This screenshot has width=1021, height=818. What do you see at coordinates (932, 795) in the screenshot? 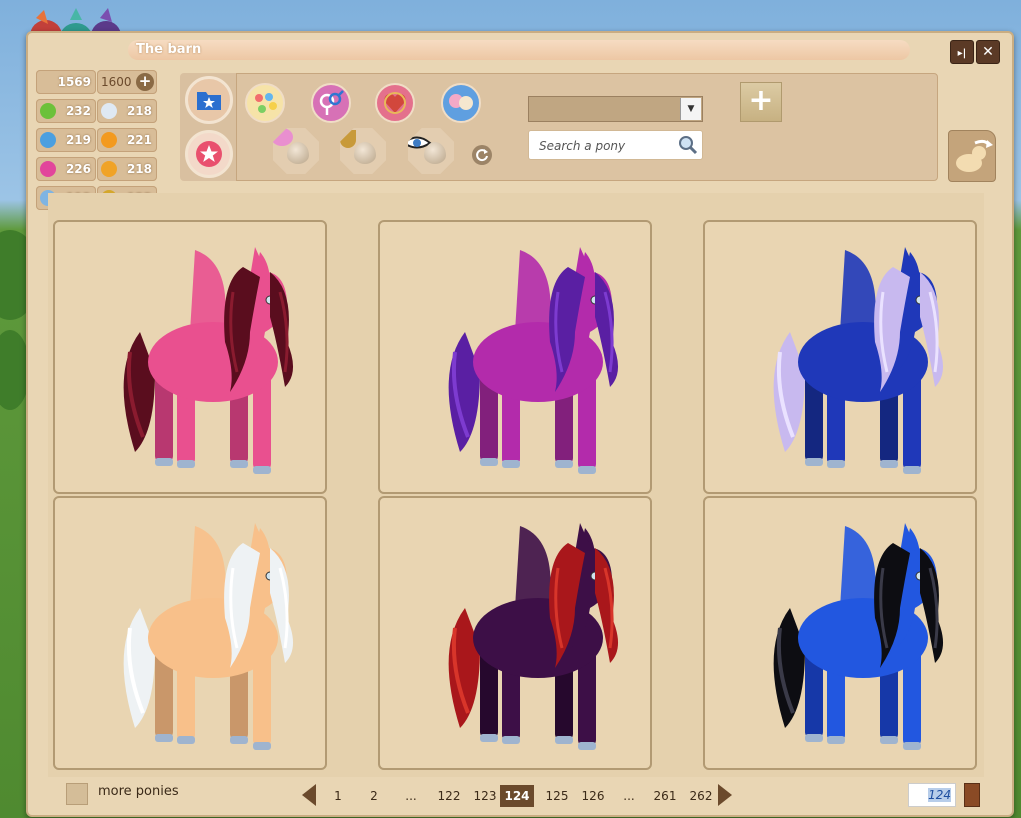
I see `page-number-input: 124` at bounding box center [932, 795].